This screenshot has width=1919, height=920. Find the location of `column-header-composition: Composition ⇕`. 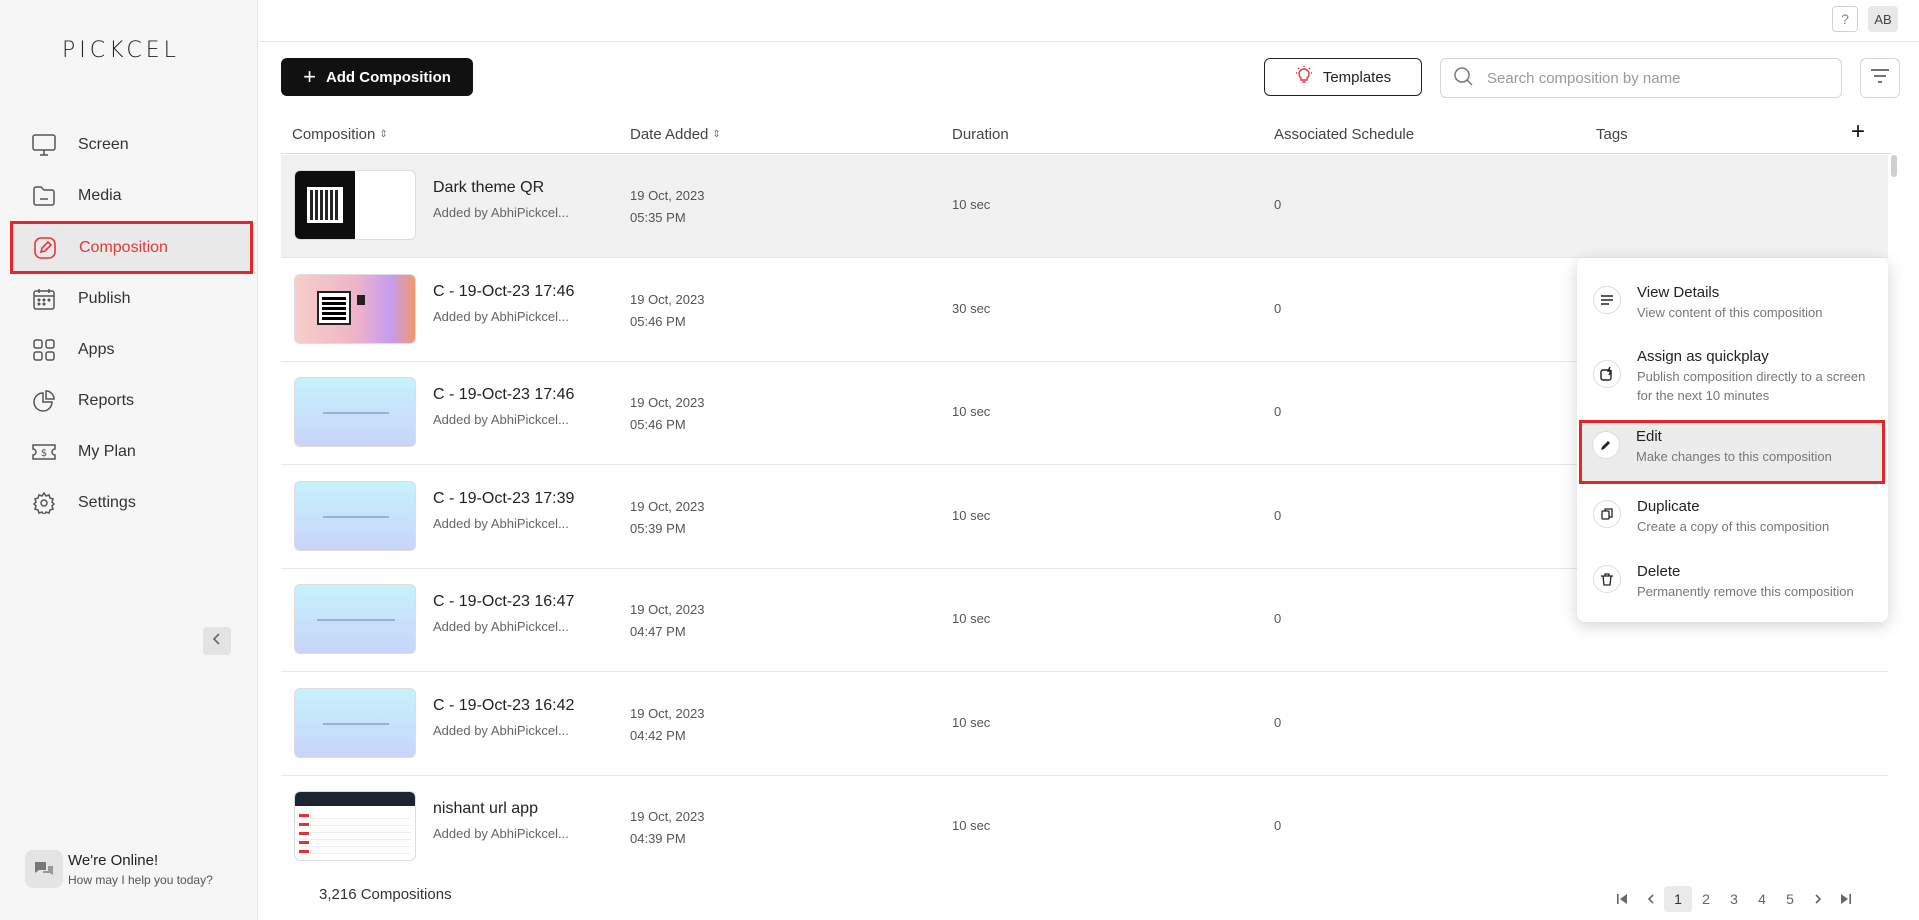

column-header-composition: Composition ⇕ is located at coordinates (340, 134).